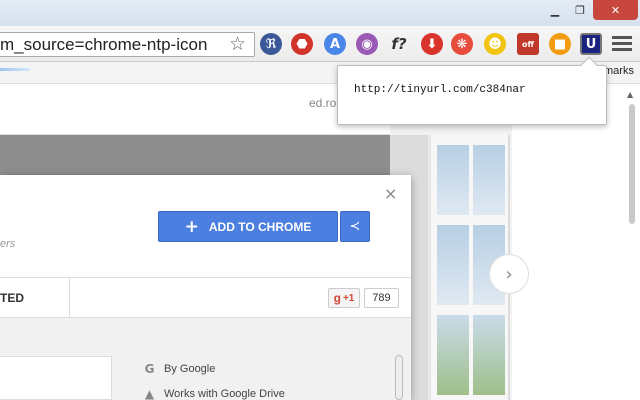 The height and width of the screenshot is (400, 640). I want to click on maximize-button: ❐, so click(580, 10).